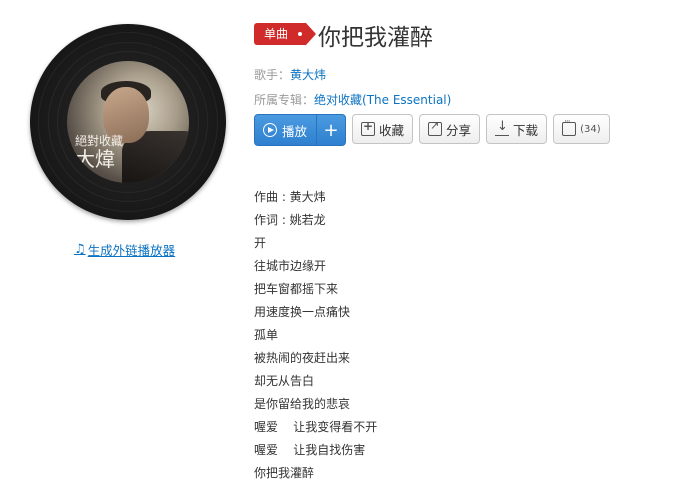  Describe the element at coordinates (302, 312) in the screenshot. I see `lyric-line: 用速度换一点痛快` at that location.